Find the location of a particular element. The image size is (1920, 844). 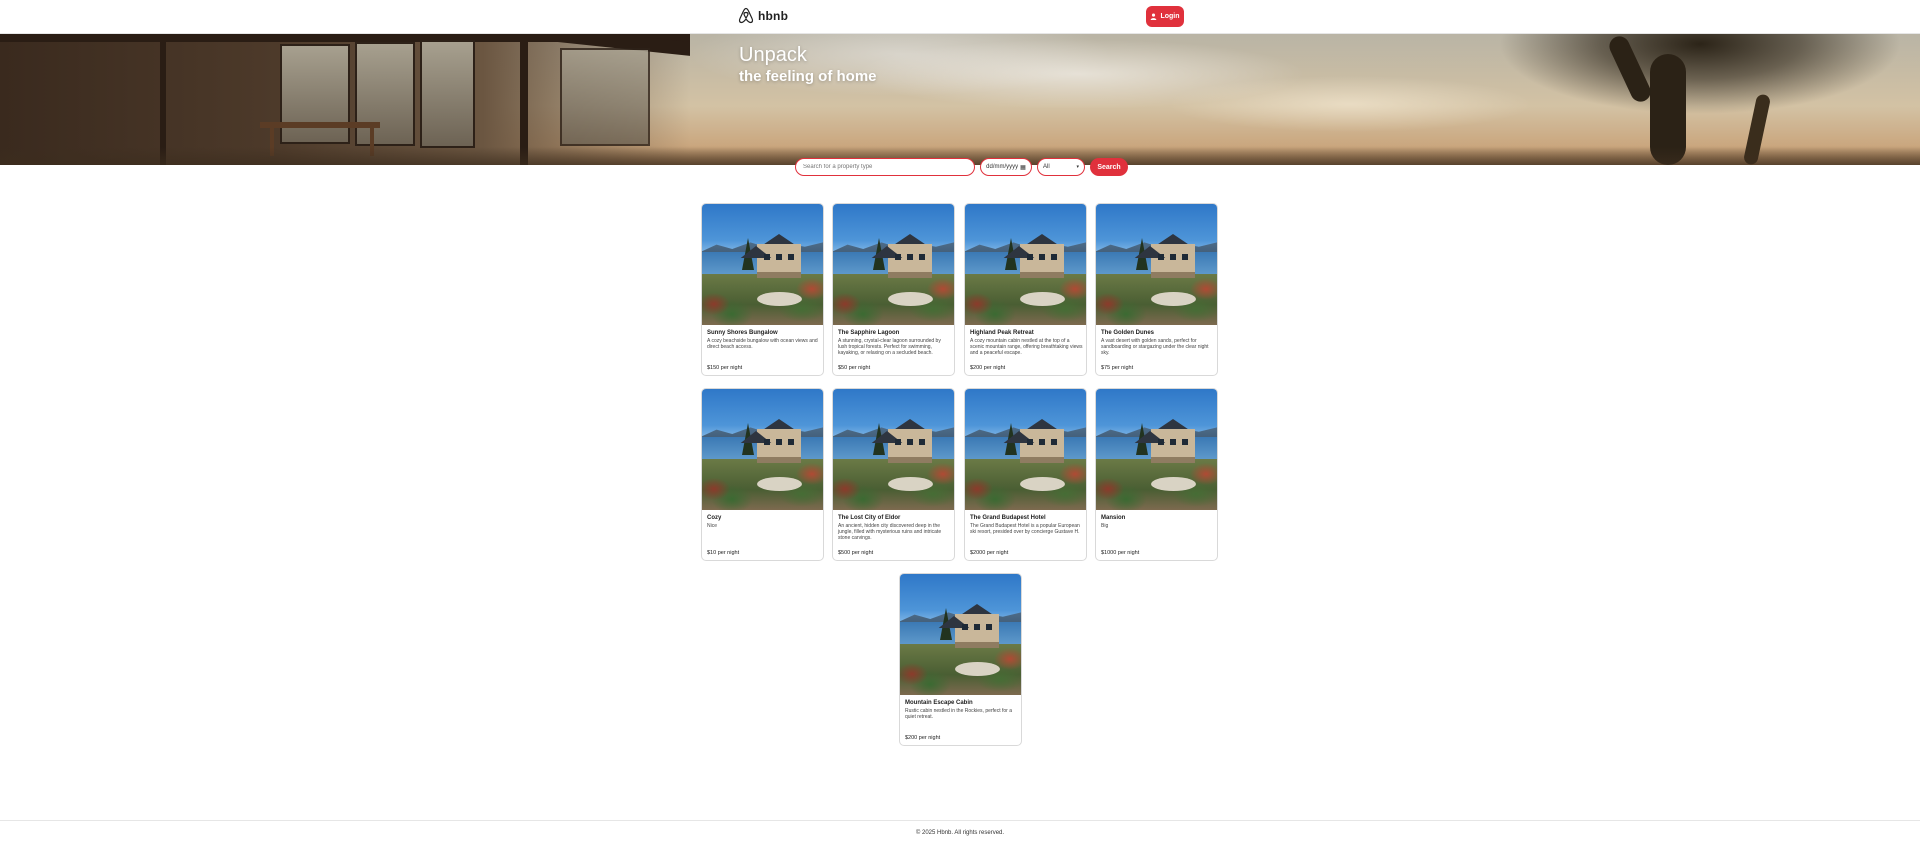

brand-name: hbnb is located at coordinates (773, 15).